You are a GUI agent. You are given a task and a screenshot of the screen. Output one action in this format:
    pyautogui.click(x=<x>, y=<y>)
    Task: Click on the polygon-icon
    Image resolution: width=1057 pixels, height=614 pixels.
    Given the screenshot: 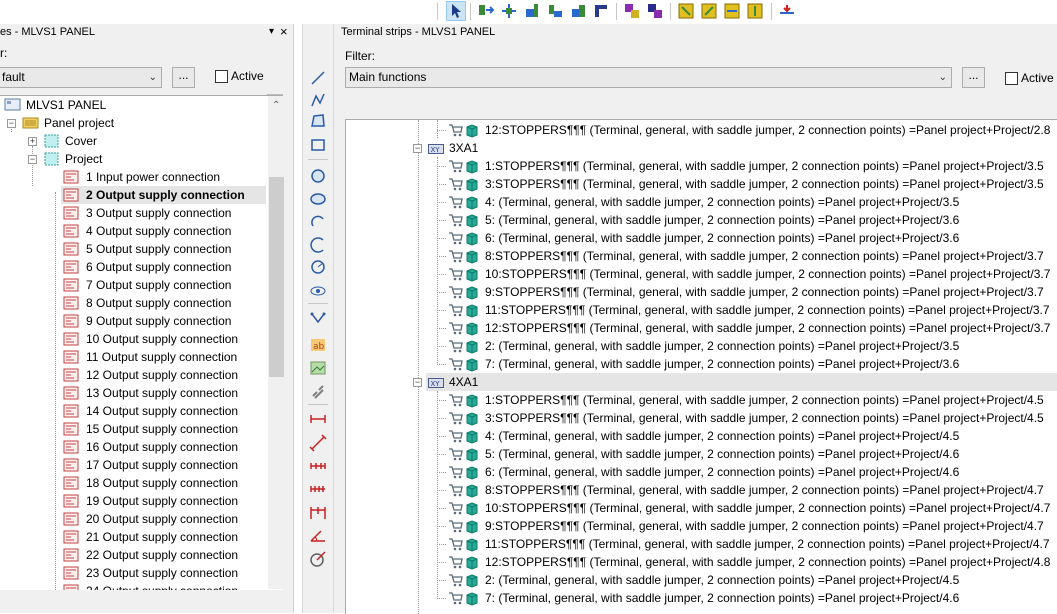 What is the action you would take?
    pyautogui.click(x=318, y=121)
    